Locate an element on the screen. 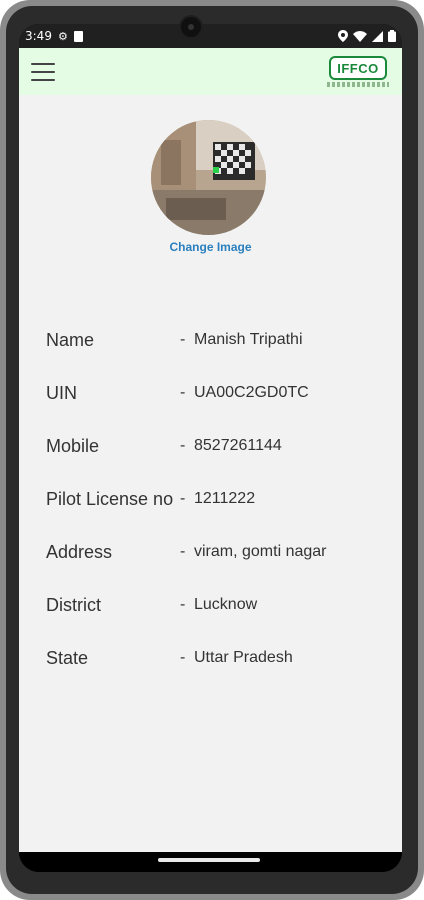 The height and width of the screenshot is (900, 424). logo-tagline is located at coordinates (358, 84).